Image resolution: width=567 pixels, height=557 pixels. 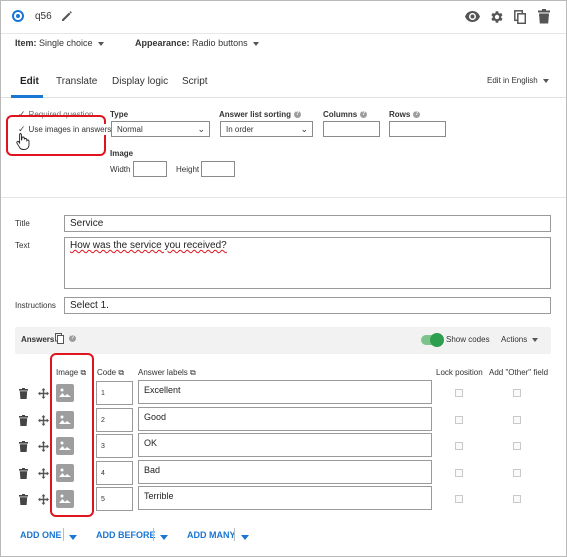 What do you see at coordinates (114, 393) in the screenshot?
I see `answer-code-input: 1` at bounding box center [114, 393].